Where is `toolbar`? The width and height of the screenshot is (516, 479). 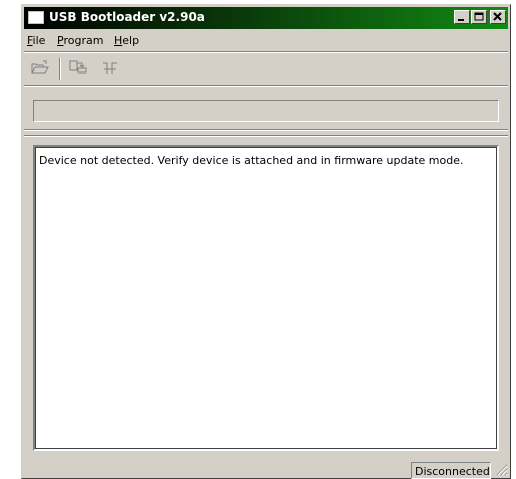 toolbar is located at coordinates (266, 68).